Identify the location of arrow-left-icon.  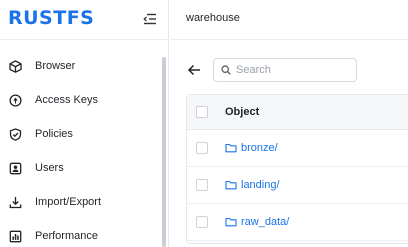
(193, 70).